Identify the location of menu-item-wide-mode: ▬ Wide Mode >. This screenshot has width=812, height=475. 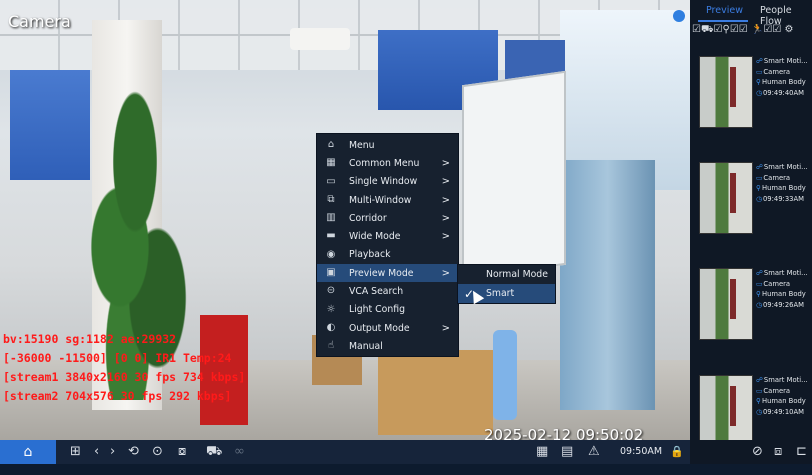
(387, 236).